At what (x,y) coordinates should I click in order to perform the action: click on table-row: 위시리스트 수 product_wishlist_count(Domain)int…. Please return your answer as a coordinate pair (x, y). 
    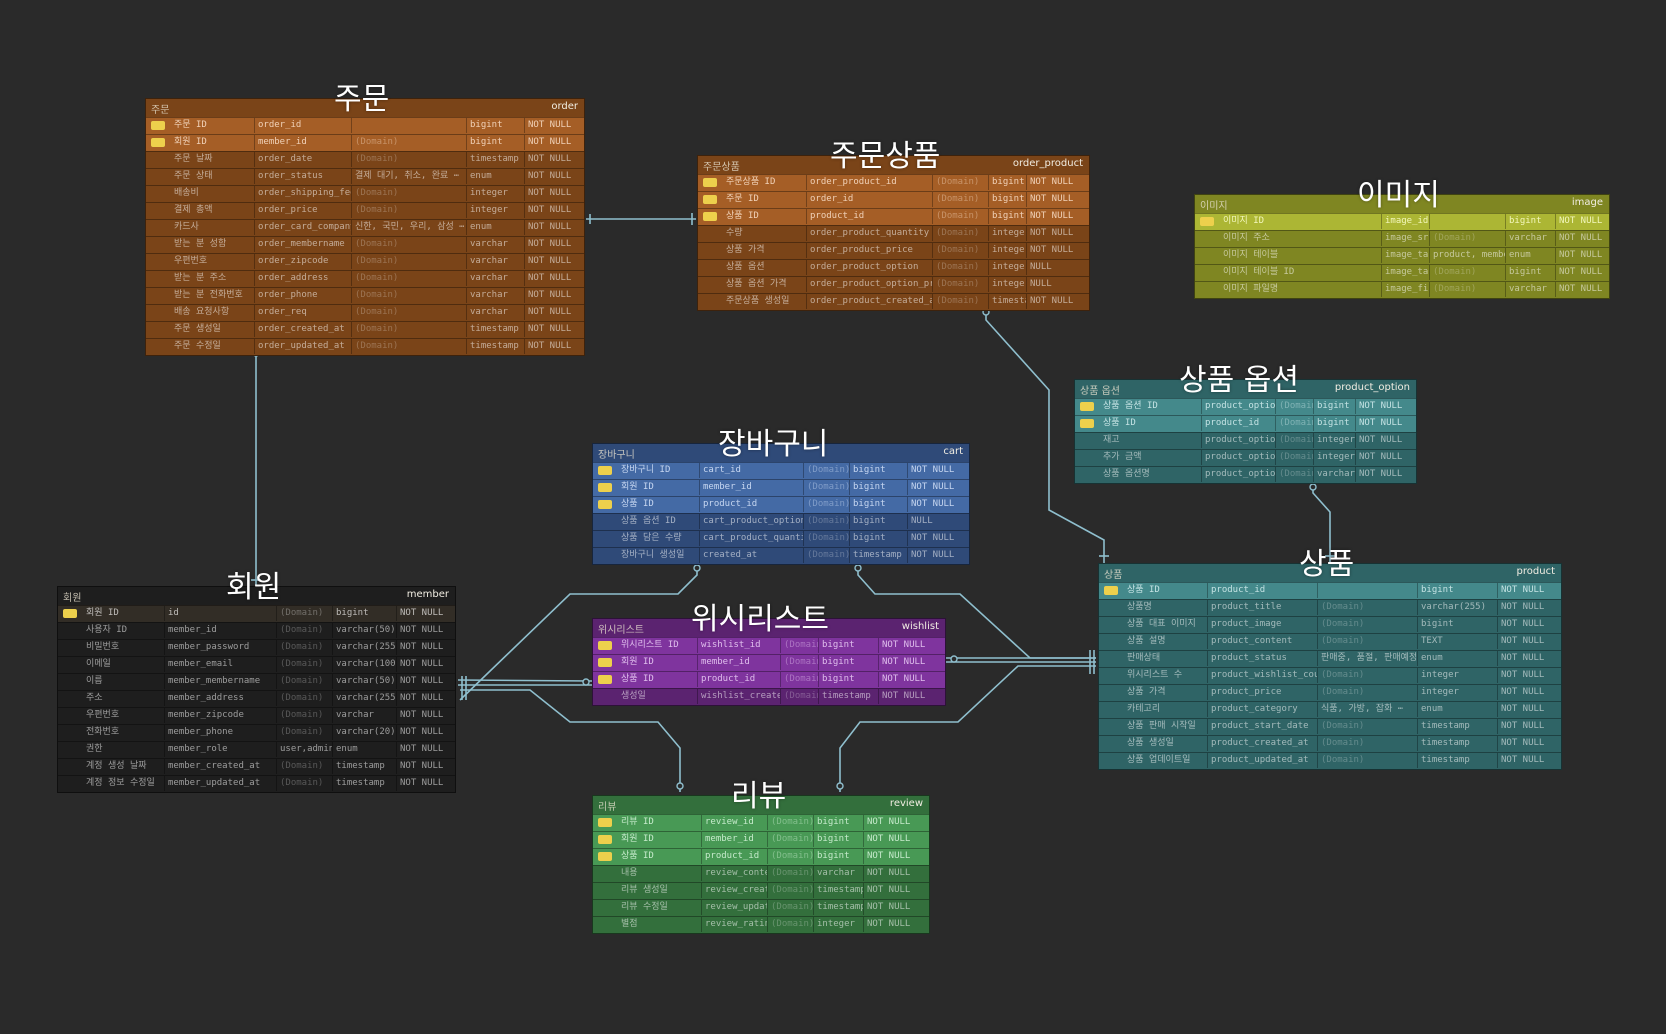
    Looking at the image, I should click on (1330, 675).